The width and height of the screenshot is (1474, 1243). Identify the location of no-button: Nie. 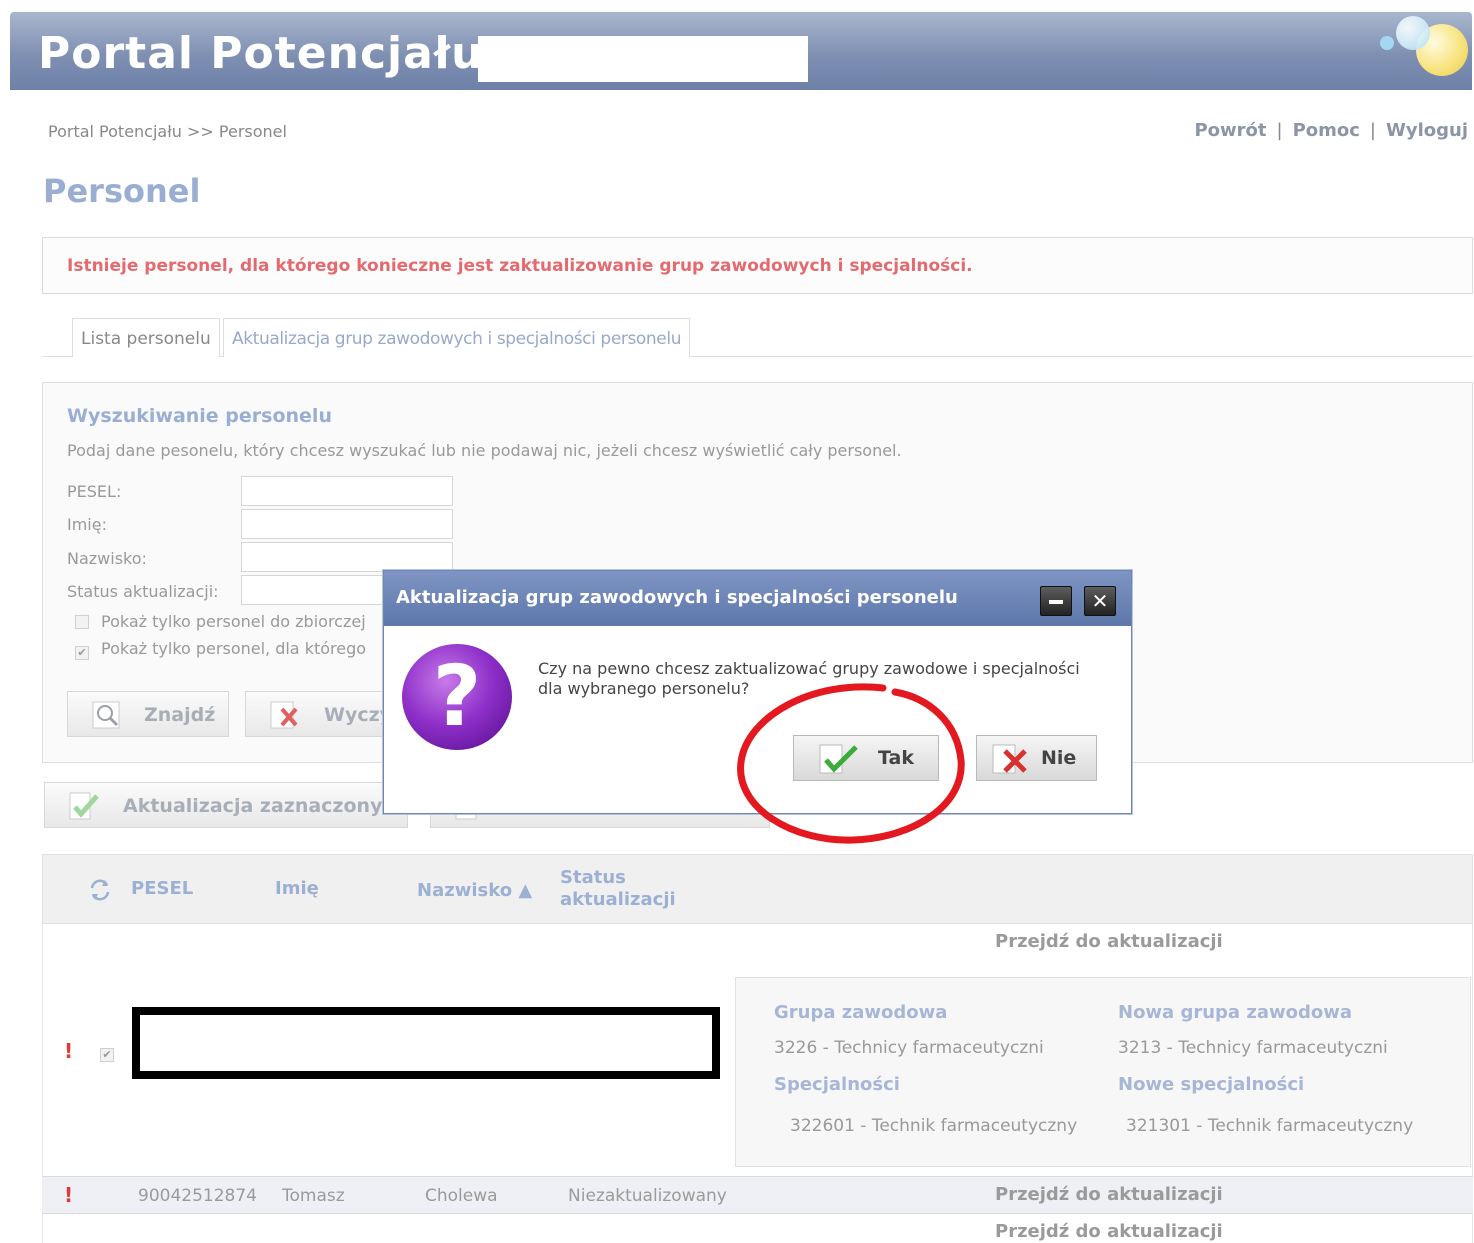
(1036, 758).